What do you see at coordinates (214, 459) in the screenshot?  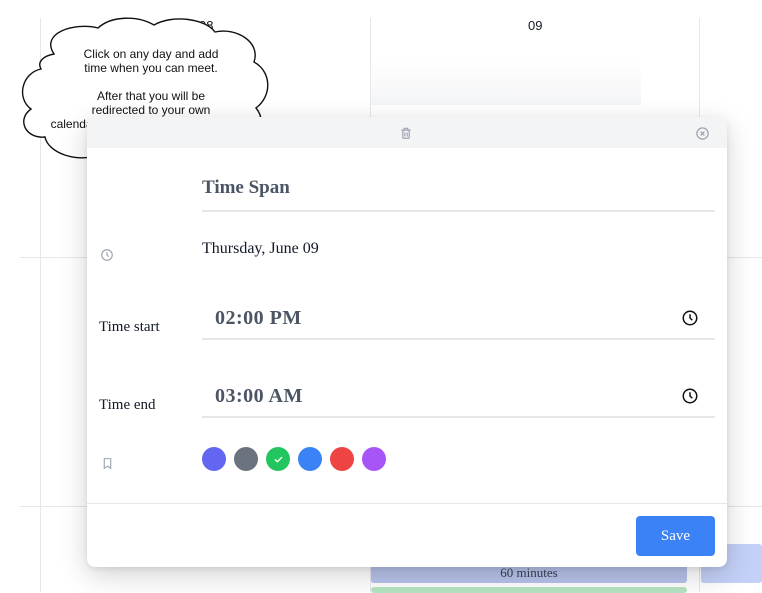 I see `color-swatch-indigo` at bounding box center [214, 459].